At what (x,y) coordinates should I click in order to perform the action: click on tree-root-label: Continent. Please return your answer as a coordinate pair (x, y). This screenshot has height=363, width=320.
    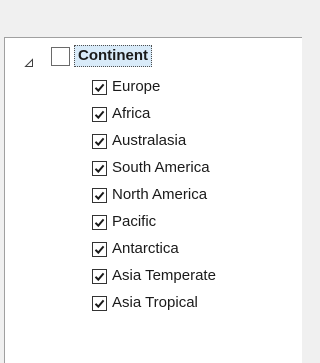
    Looking at the image, I should click on (113, 56).